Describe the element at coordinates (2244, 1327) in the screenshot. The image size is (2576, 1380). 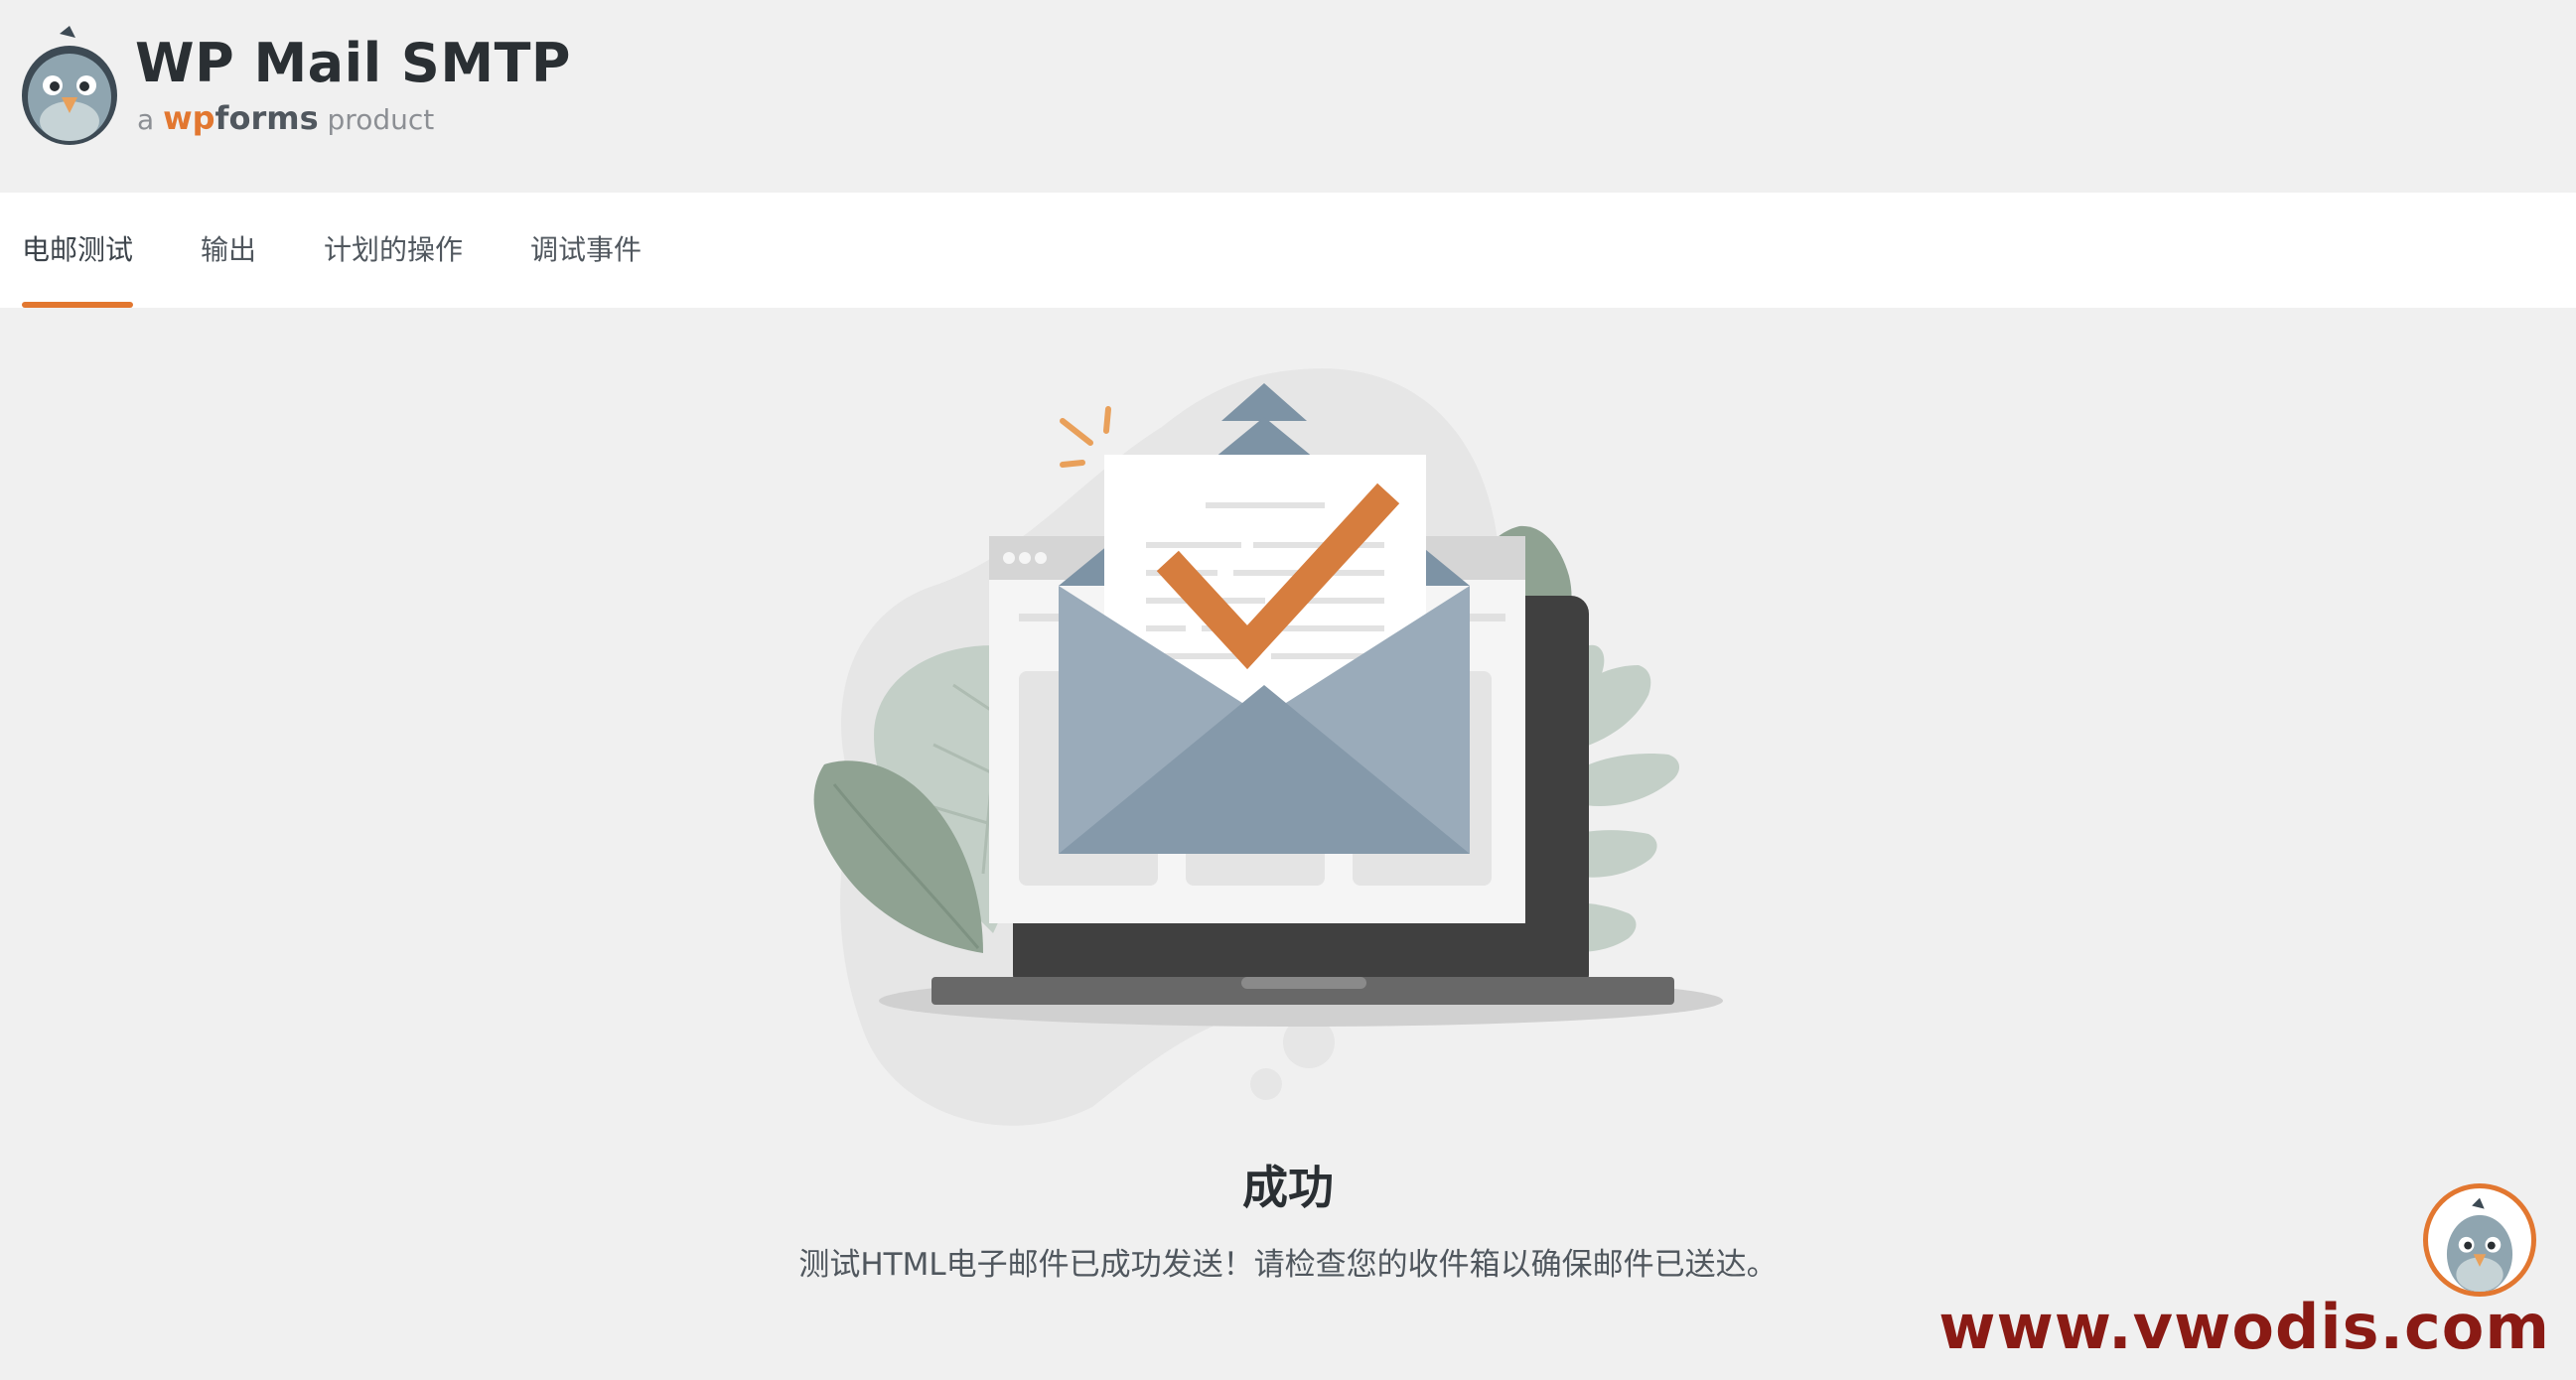
I see `watermark-text: www.vwodis.com` at that location.